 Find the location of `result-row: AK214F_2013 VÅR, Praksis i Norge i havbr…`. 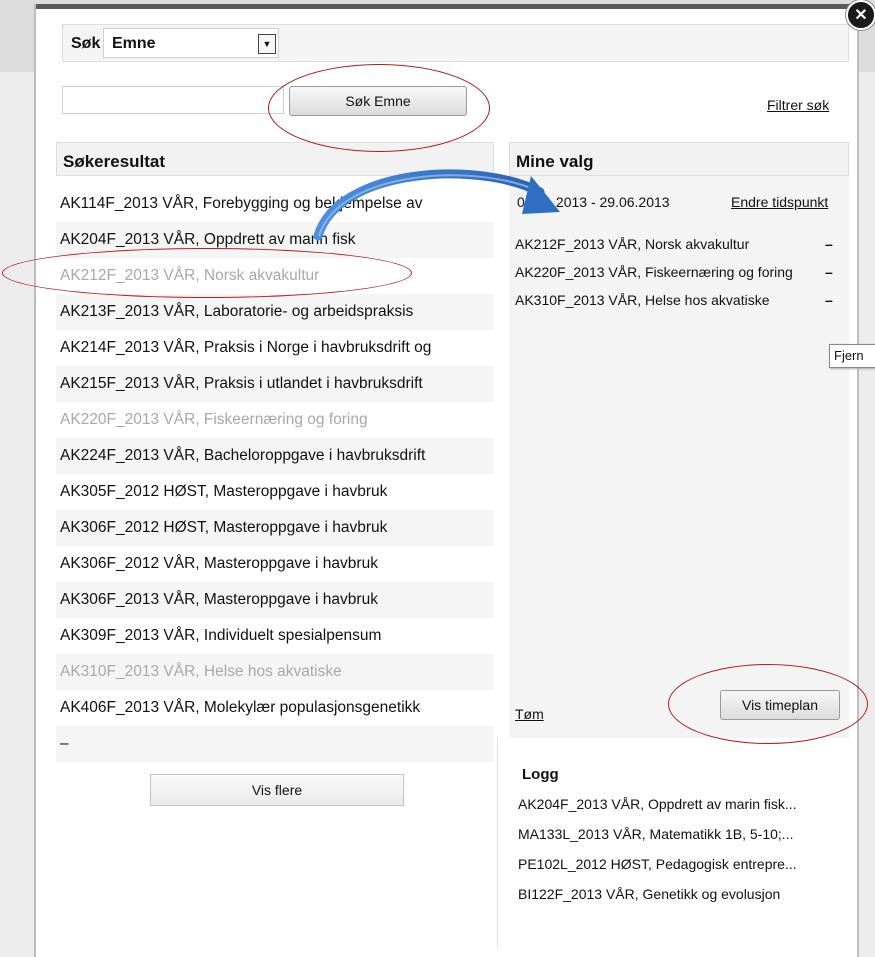

result-row: AK214F_2013 VÅR, Praksis i Norge i havbr… is located at coordinates (275, 348).